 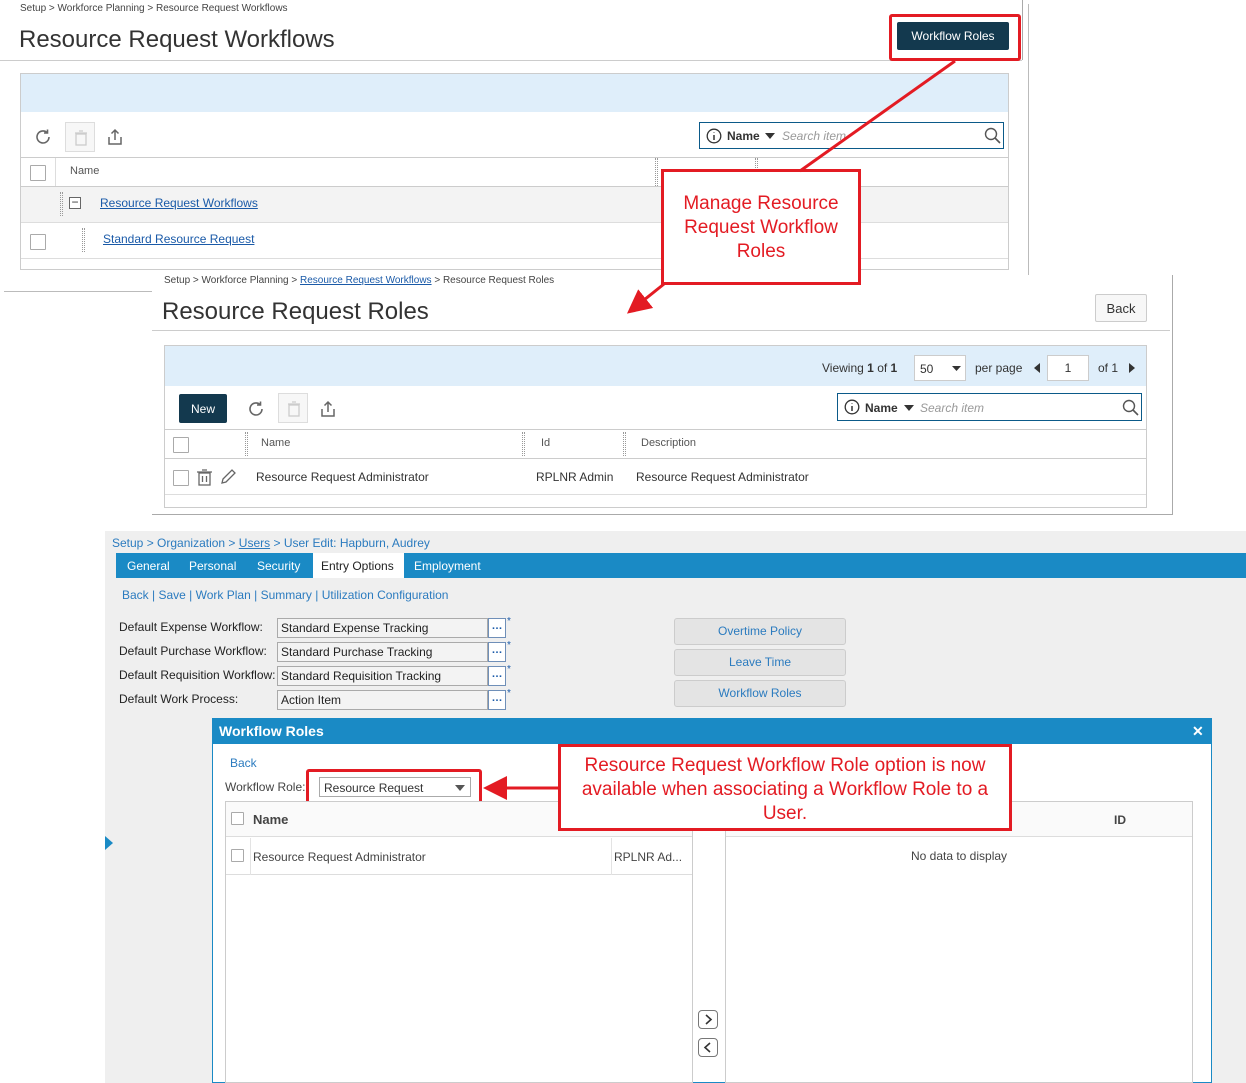 I want to click on save-link: Save, so click(x=171, y=595).